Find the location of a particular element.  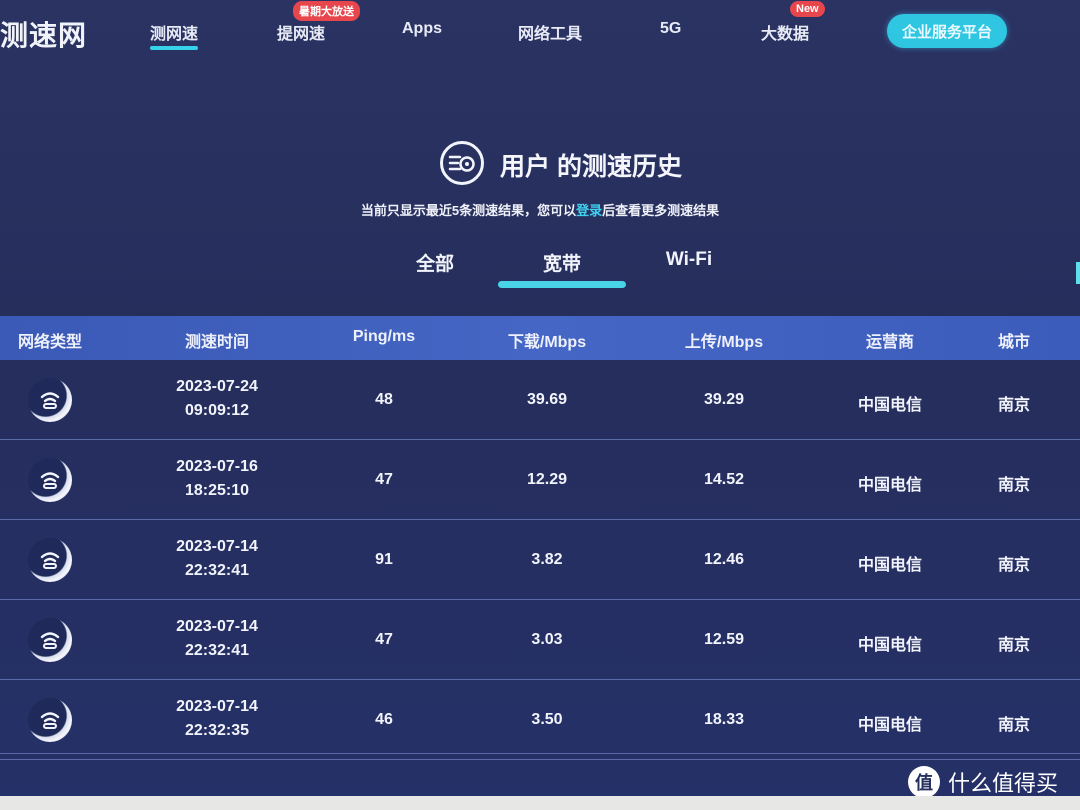

ping-value: 46 is located at coordinates (384, 719).